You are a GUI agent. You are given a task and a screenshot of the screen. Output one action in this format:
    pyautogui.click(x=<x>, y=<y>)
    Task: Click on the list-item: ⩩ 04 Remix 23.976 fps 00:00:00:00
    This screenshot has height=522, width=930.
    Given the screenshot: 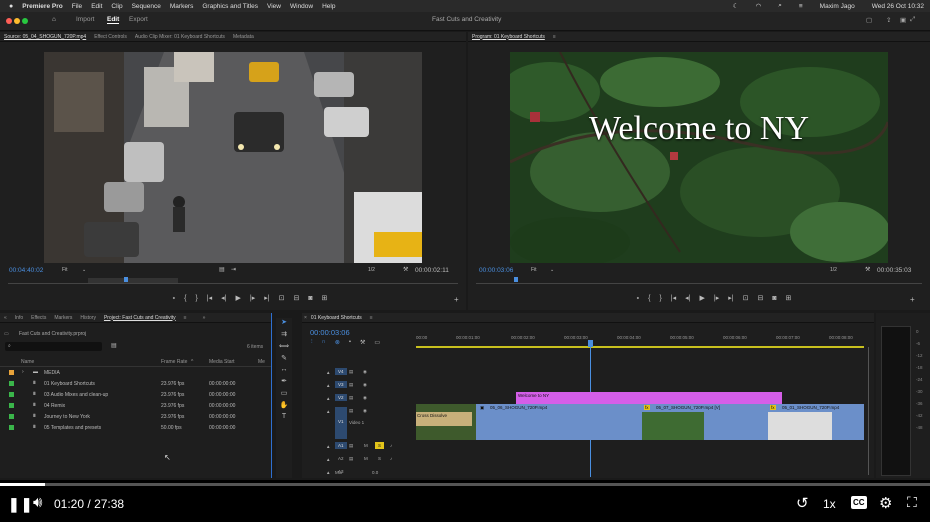 What is the action you would take?
    pyautogui.click(x=135, y=407)
    